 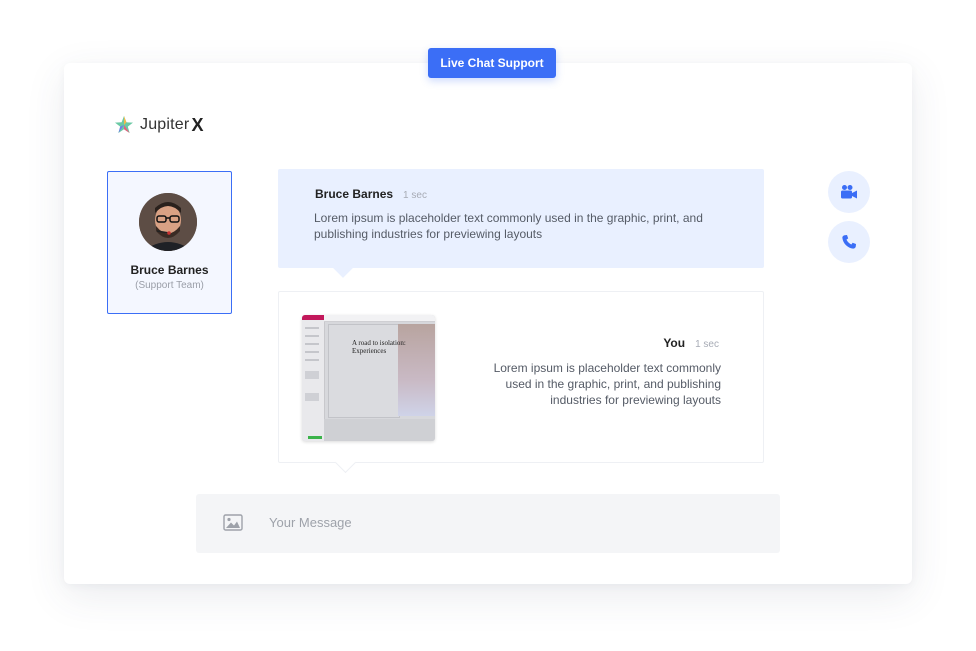 I want to click on agent-avatar, so click(x=168, y=222).